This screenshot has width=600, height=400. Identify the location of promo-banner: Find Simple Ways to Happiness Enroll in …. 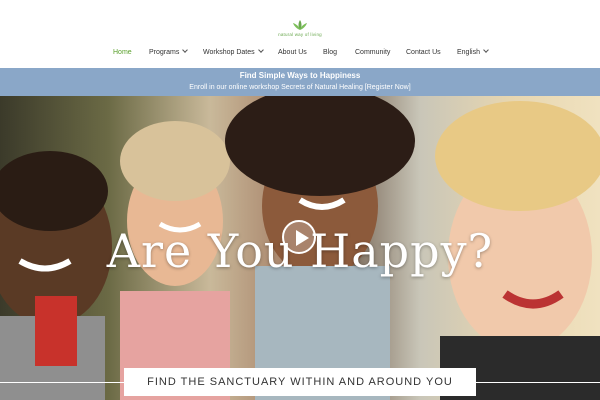
(300, 82).